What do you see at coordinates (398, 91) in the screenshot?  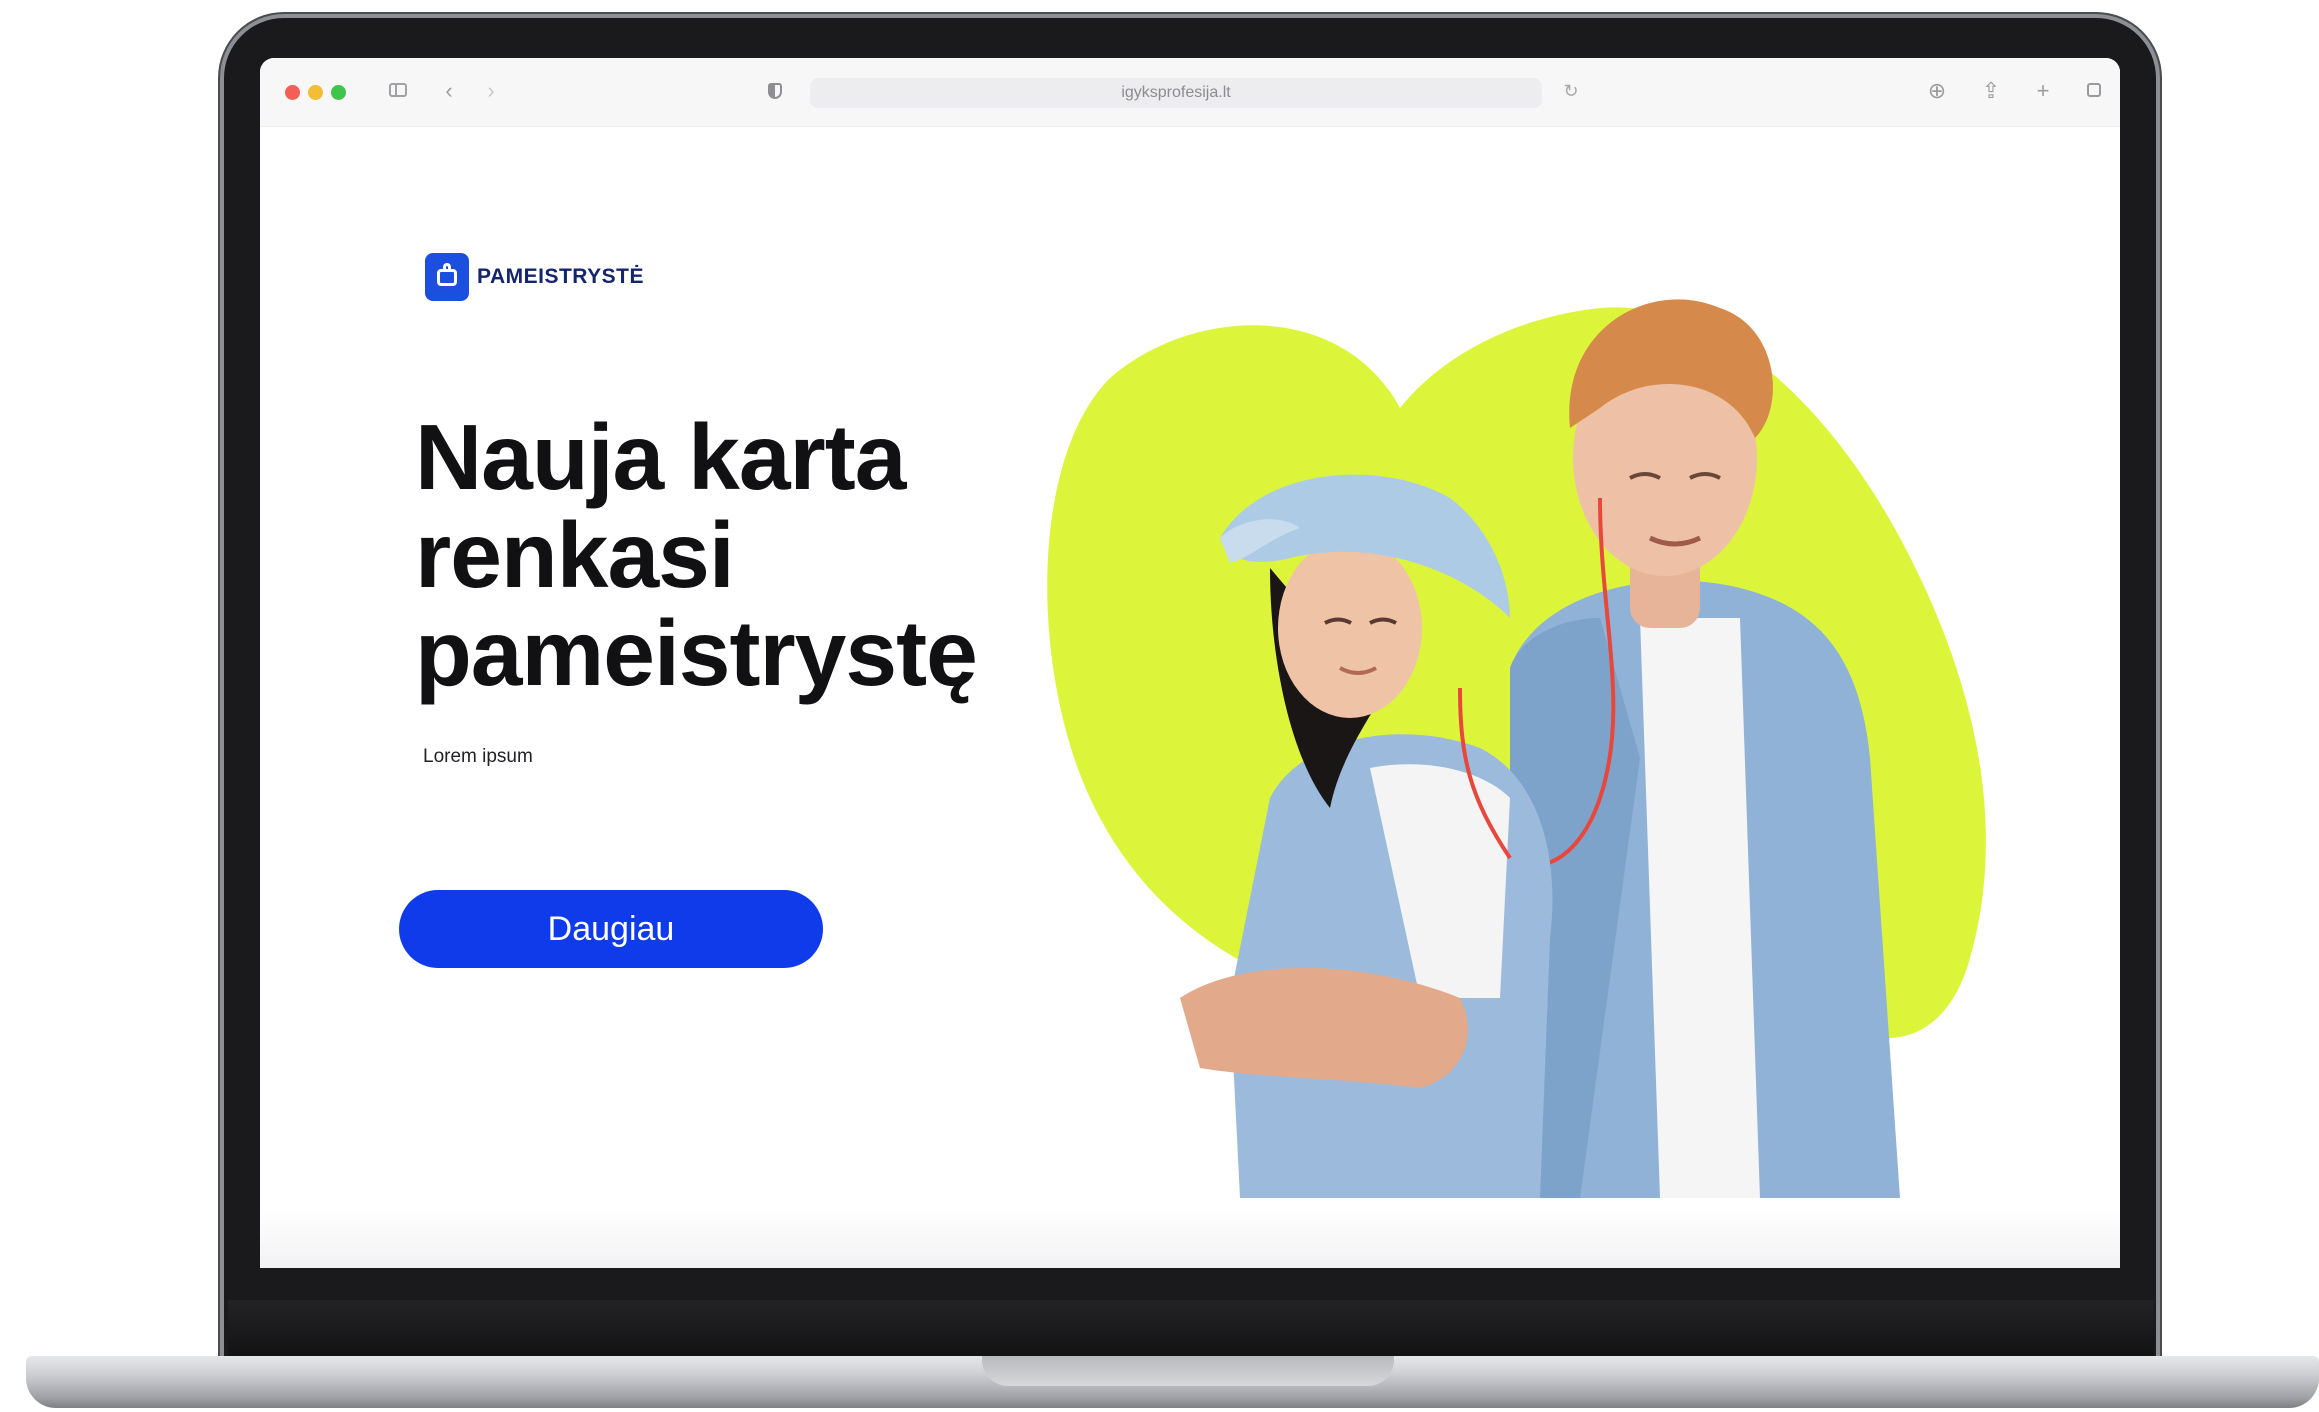 I see `sidebar-toggle-icon` at bounding box center [398, 91].